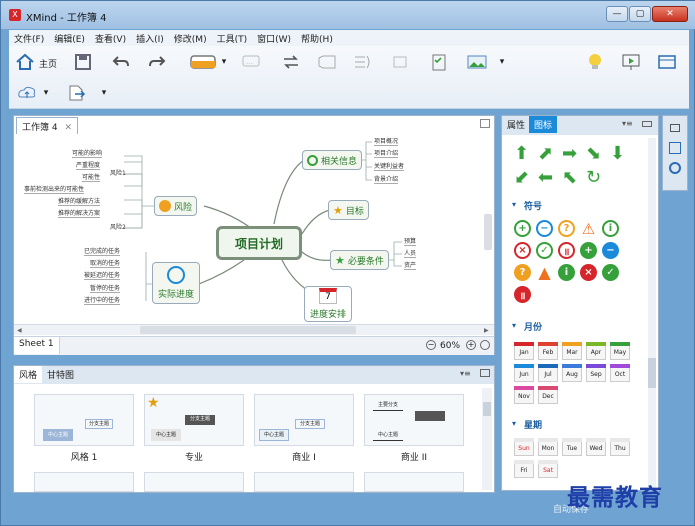 The image size is (695, 526). What do you see at coordinates (439, 62) in the screenshot?
I see `task-icon` at bounding box center [439, 62].